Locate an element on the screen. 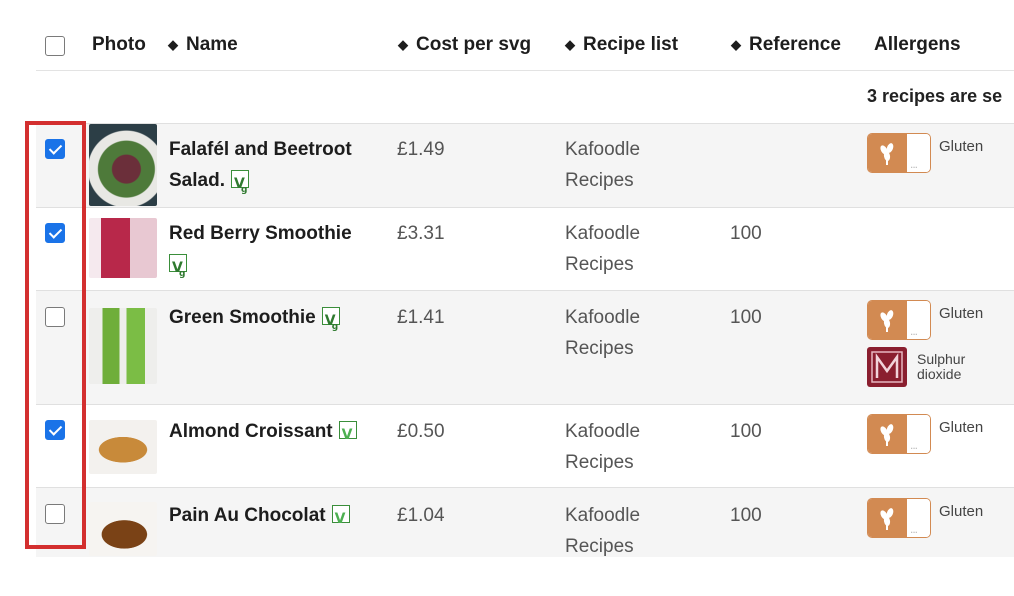 The height and width of the screenshot is (596, 1014). recipe-name: Pain Au Chocolat is located at coordinates (274, 517).